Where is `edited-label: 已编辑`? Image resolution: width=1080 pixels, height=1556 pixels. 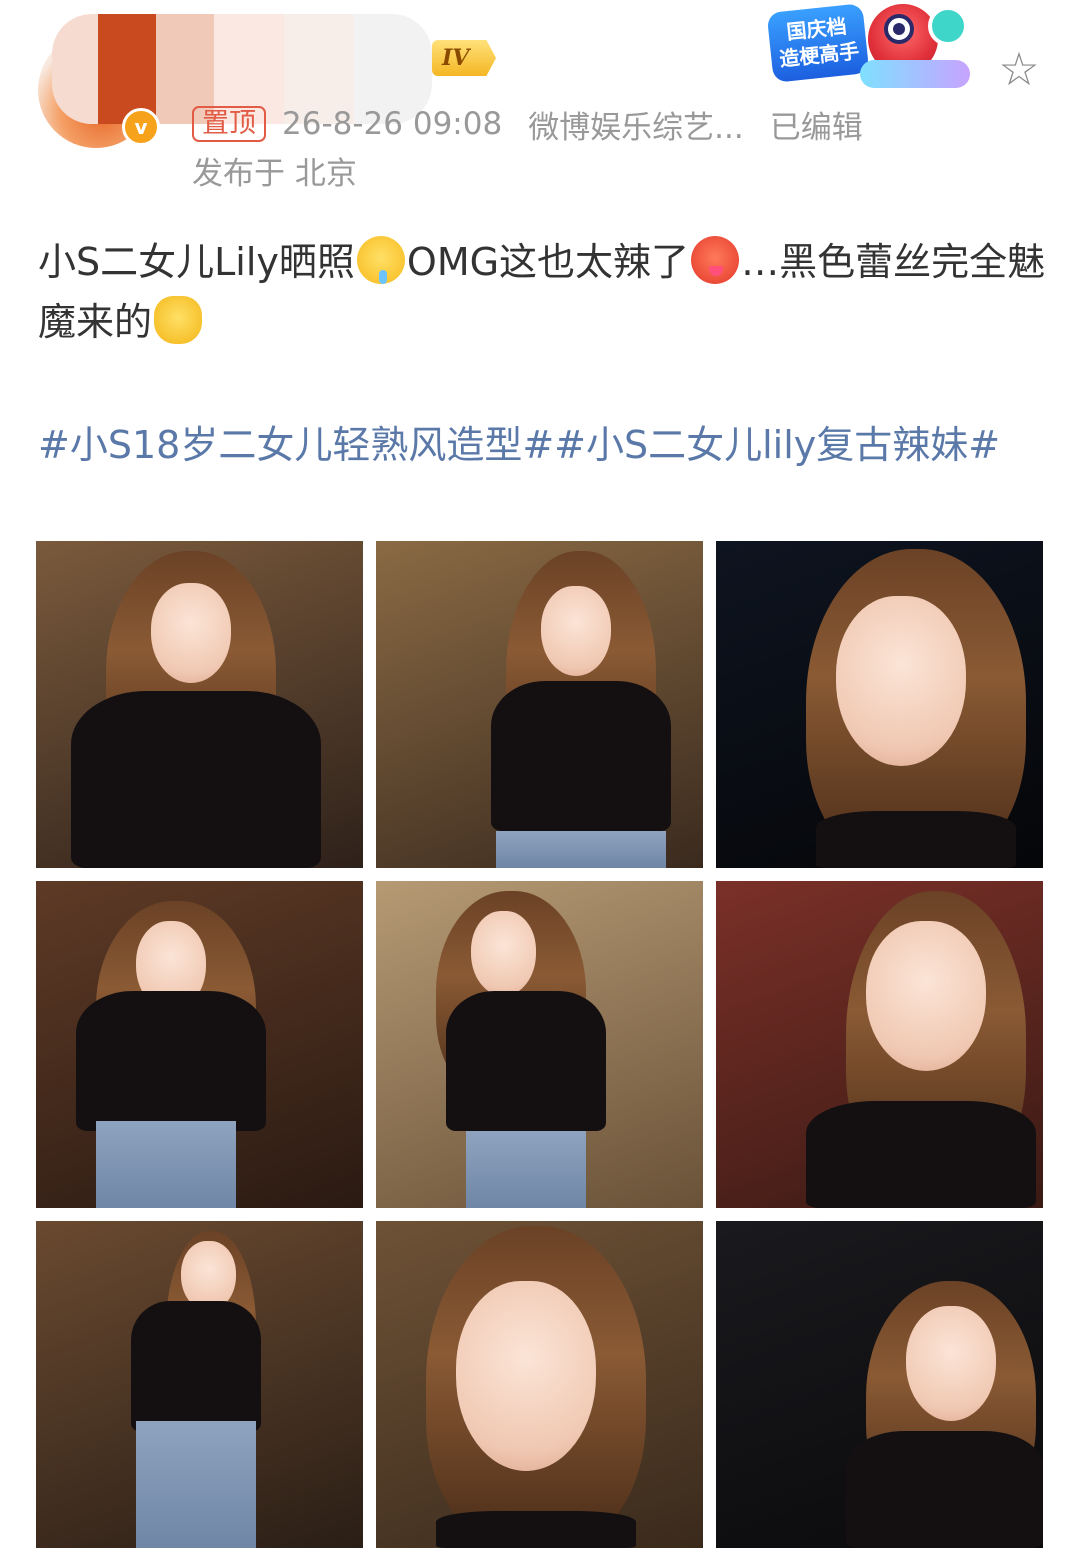
edited-label: 已编辑 is located at coordinates (816, 124).